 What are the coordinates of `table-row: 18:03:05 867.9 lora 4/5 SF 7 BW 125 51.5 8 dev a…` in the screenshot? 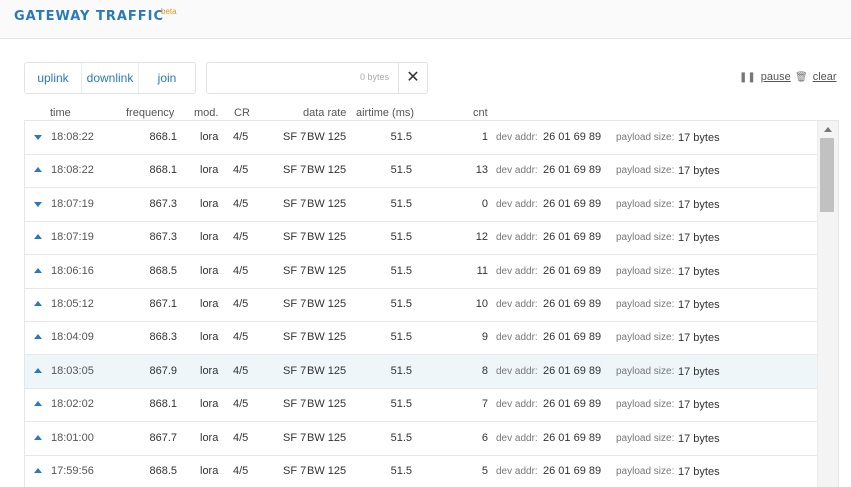 It's located at (421, 372).